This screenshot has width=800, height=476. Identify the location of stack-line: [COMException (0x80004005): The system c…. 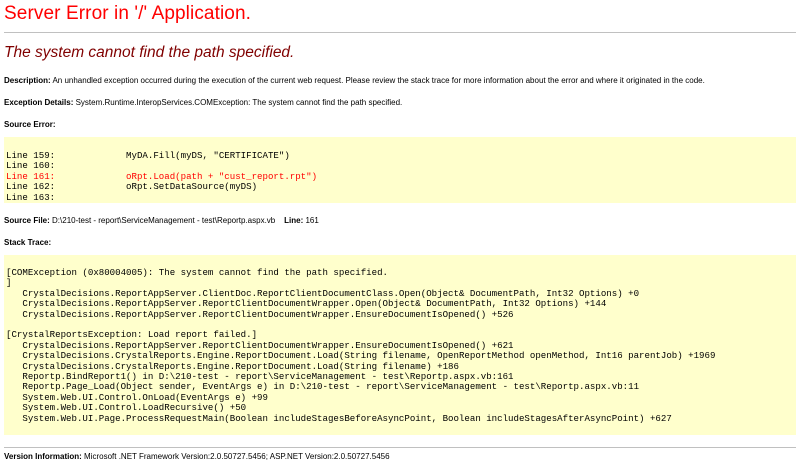
(197, 272).